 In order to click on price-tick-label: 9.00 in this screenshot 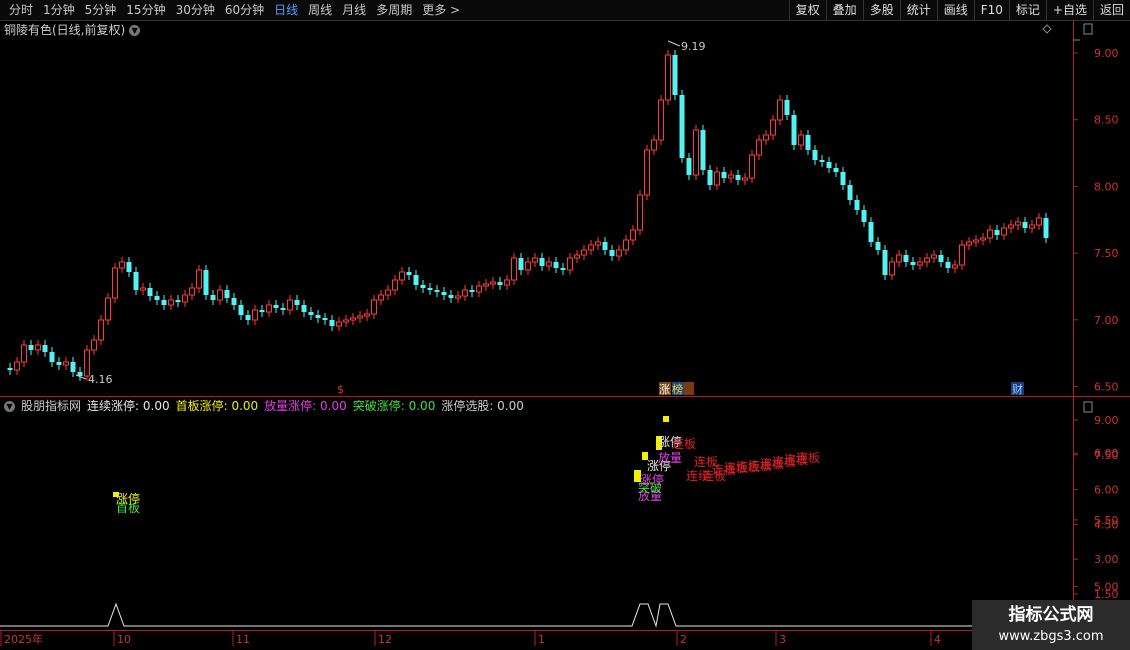, I will do `click(1106, 53)`.